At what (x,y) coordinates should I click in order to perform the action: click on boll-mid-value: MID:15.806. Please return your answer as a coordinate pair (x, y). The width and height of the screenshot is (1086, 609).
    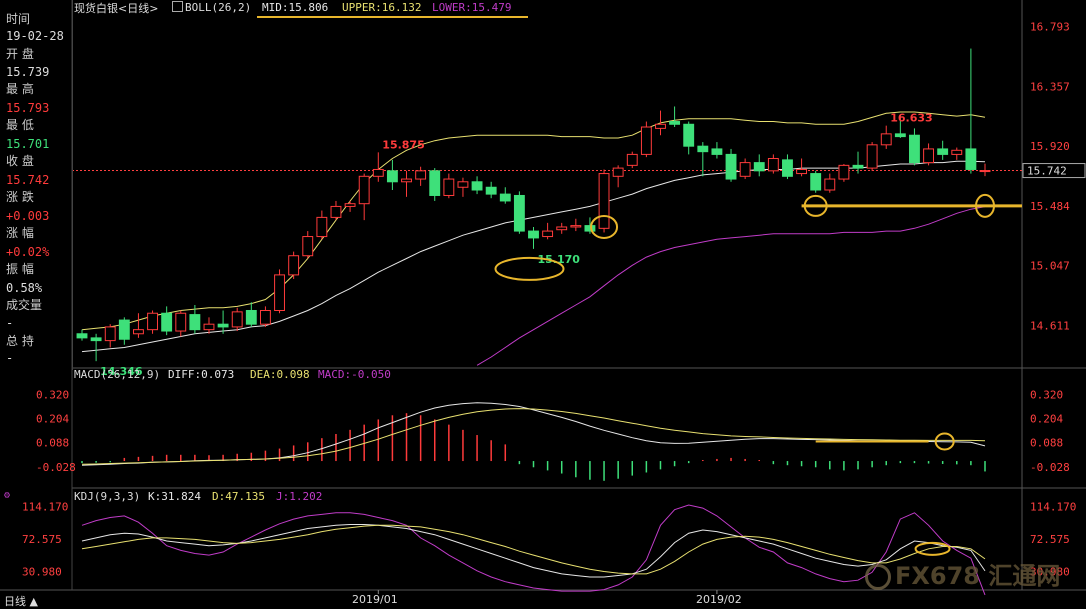
    Looking at the image, I should click on (295, 7).